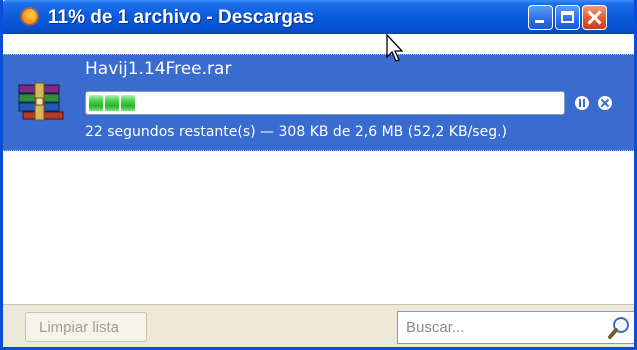 The image size is (637, 350). What do you see at coordinates (582, 103) in the screenshot?
I see `pause-icon` at bounding box center [582, 103].